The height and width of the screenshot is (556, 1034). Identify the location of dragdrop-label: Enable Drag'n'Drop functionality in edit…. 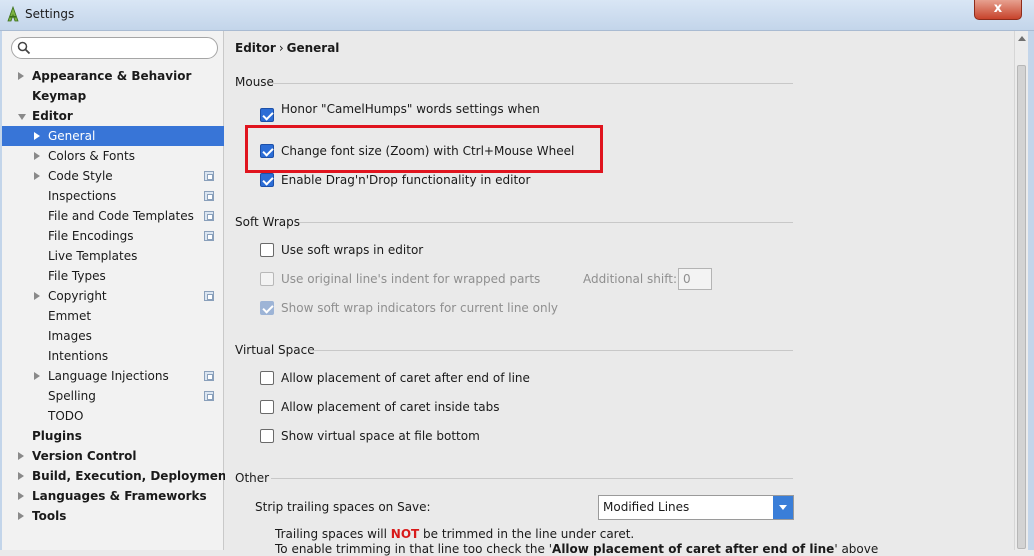
(406, 180).